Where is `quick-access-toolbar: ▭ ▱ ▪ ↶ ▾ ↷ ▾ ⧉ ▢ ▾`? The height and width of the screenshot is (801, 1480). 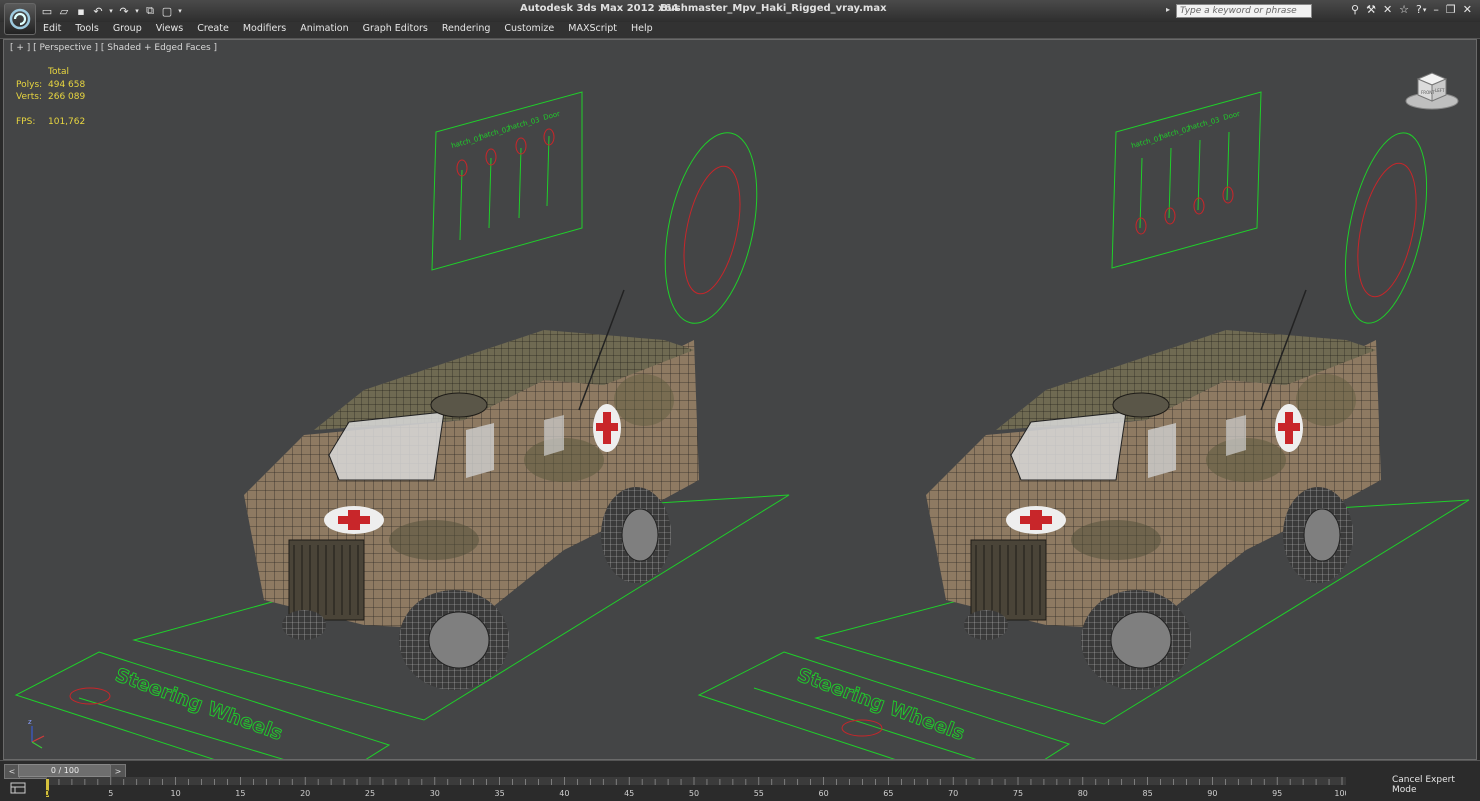 quick-access-toolbar: ▭ ▱ ▪ ↶ ▾ ↷ ▾ ⧉ ▢ ▾ is located at coordinates (111, 11).